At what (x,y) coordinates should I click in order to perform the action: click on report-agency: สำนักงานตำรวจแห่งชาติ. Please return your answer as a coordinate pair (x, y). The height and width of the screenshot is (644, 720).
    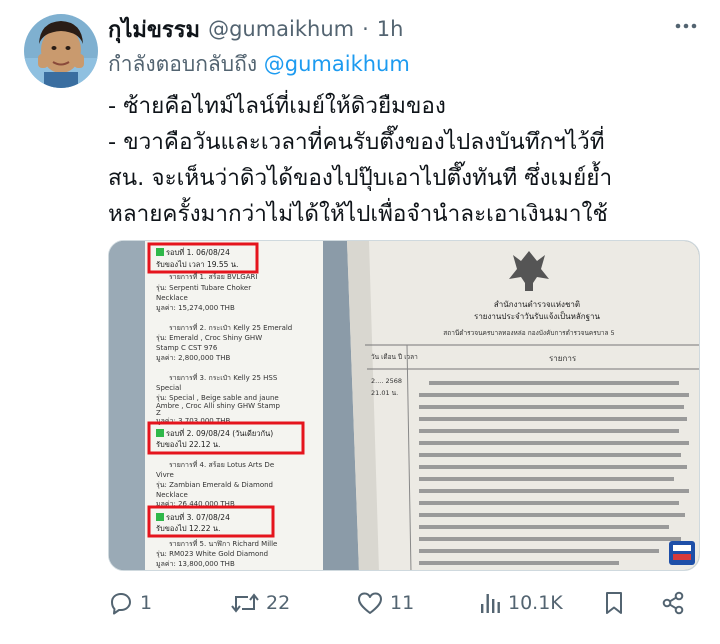
    Looking at the image, I should click on (537, 304).